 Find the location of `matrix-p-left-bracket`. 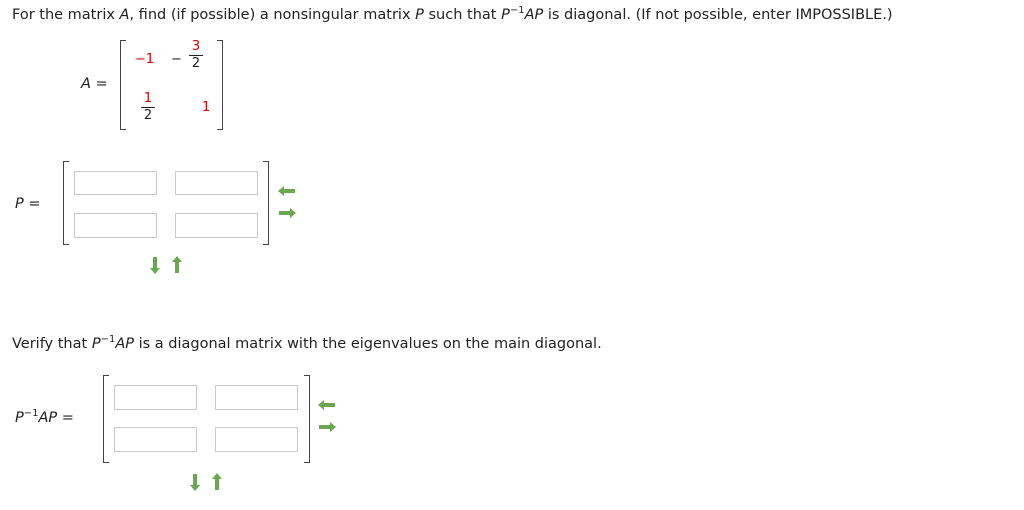

matrix-p-left-bracket is located at coordinates (66, 203).